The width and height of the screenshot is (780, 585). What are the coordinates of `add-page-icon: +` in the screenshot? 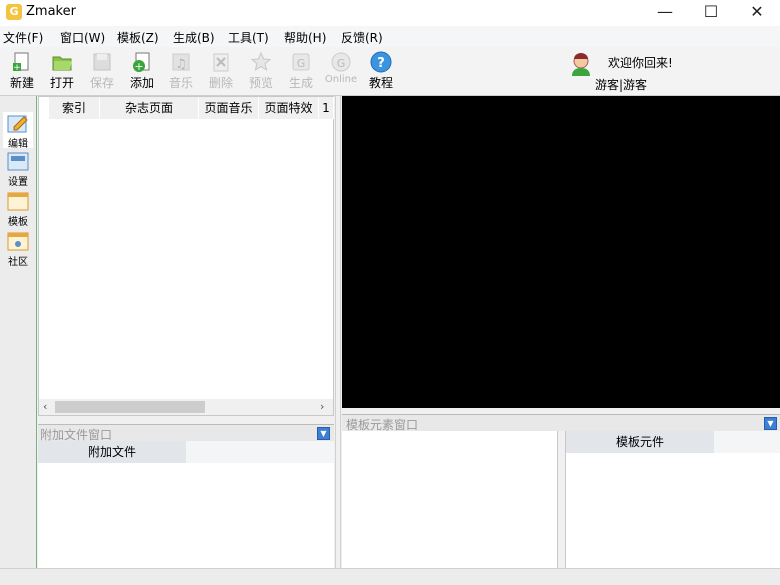 It's located at (141, 62).